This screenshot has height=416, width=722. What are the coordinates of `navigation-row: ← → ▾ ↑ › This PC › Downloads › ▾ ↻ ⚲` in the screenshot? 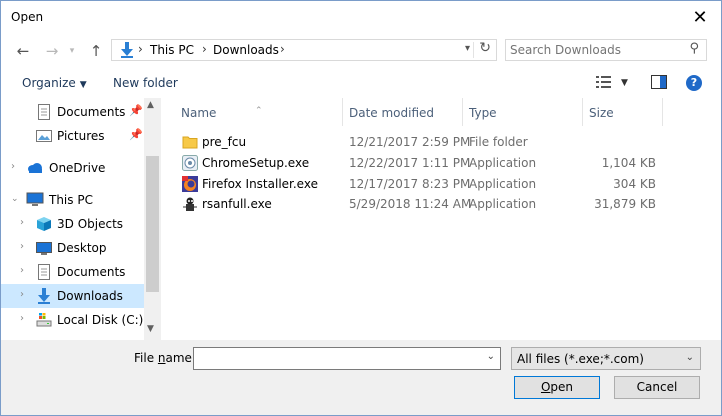 It's located at (361, 51).